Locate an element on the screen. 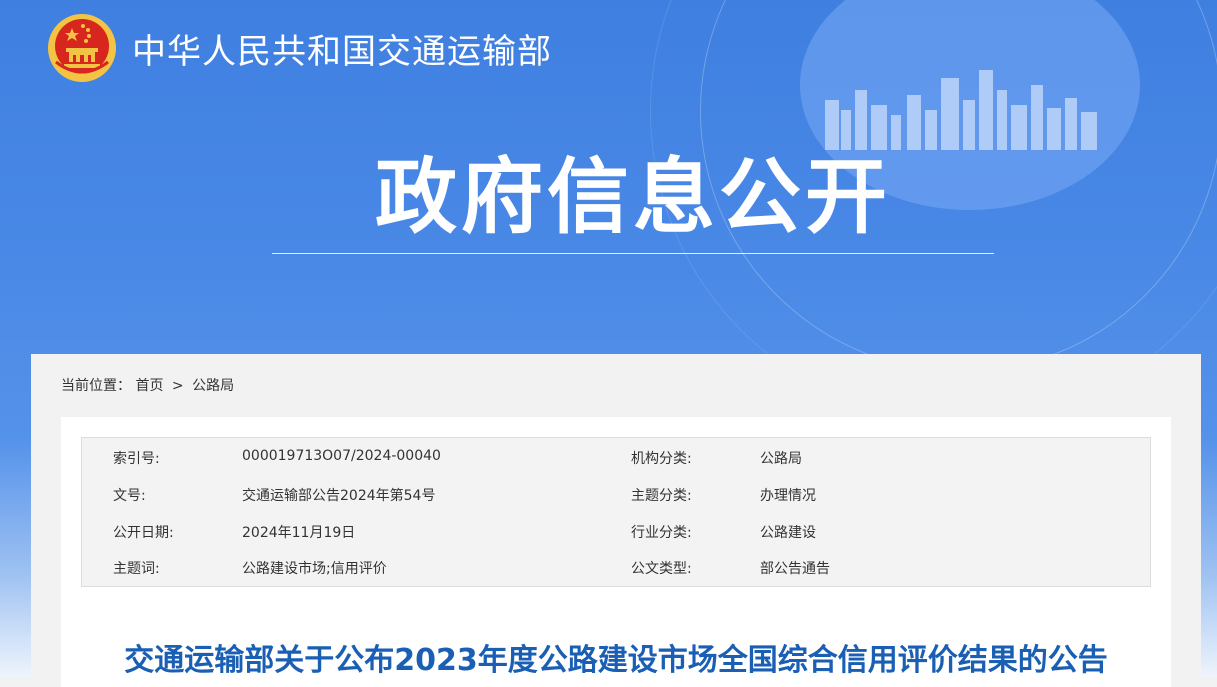  national-emblem-icon is located at coordinates (82, 48).